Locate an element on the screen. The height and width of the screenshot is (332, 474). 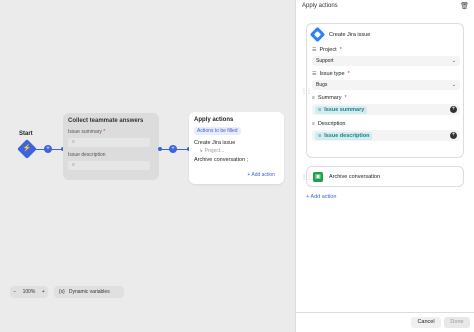
dynamic-variables-button: {x} Dynamic variables is located at coordinates (89, 292).